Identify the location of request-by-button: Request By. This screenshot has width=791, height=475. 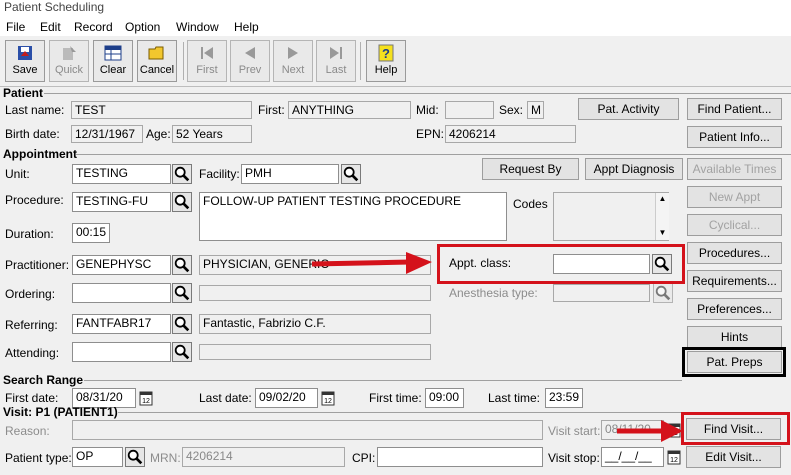
(530, 169).